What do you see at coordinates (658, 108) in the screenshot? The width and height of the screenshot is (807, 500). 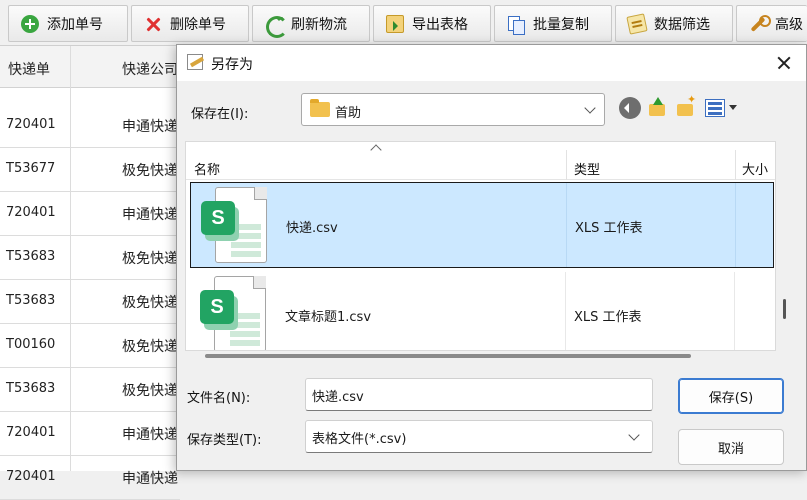 I see `up-folder-icon` at bounding box center [658, 108].